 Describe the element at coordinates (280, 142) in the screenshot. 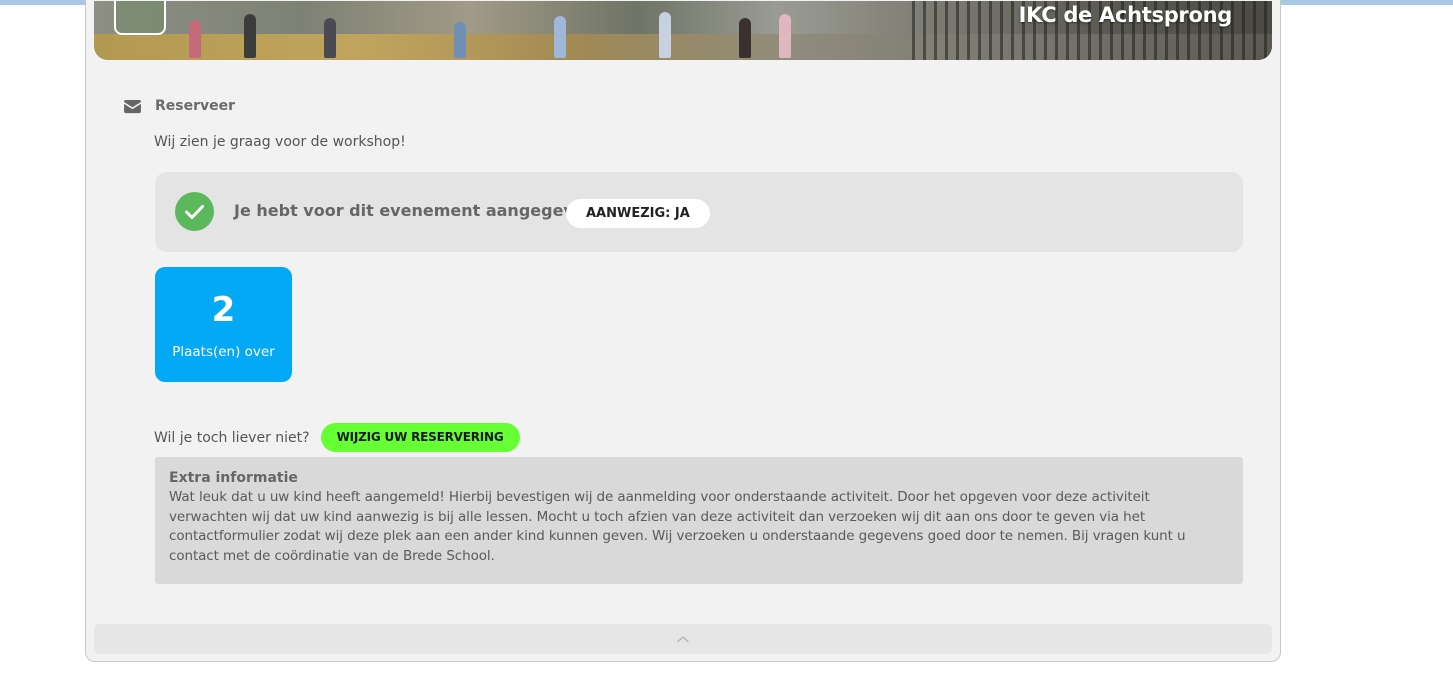

I see `intro-text: Wij zien je graag voor de workshop!` at that location.